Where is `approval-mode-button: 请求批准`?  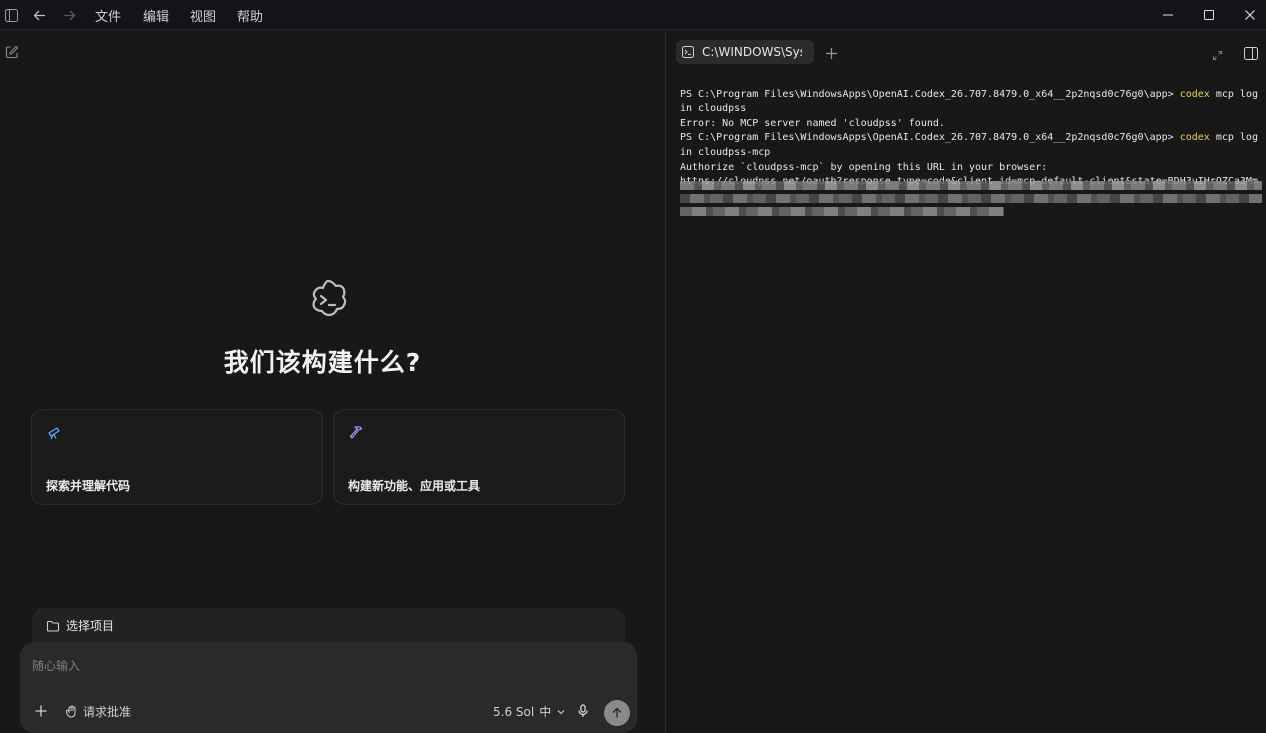 approval-mode-button: 请求批准 is located at coordinates (98, 711).